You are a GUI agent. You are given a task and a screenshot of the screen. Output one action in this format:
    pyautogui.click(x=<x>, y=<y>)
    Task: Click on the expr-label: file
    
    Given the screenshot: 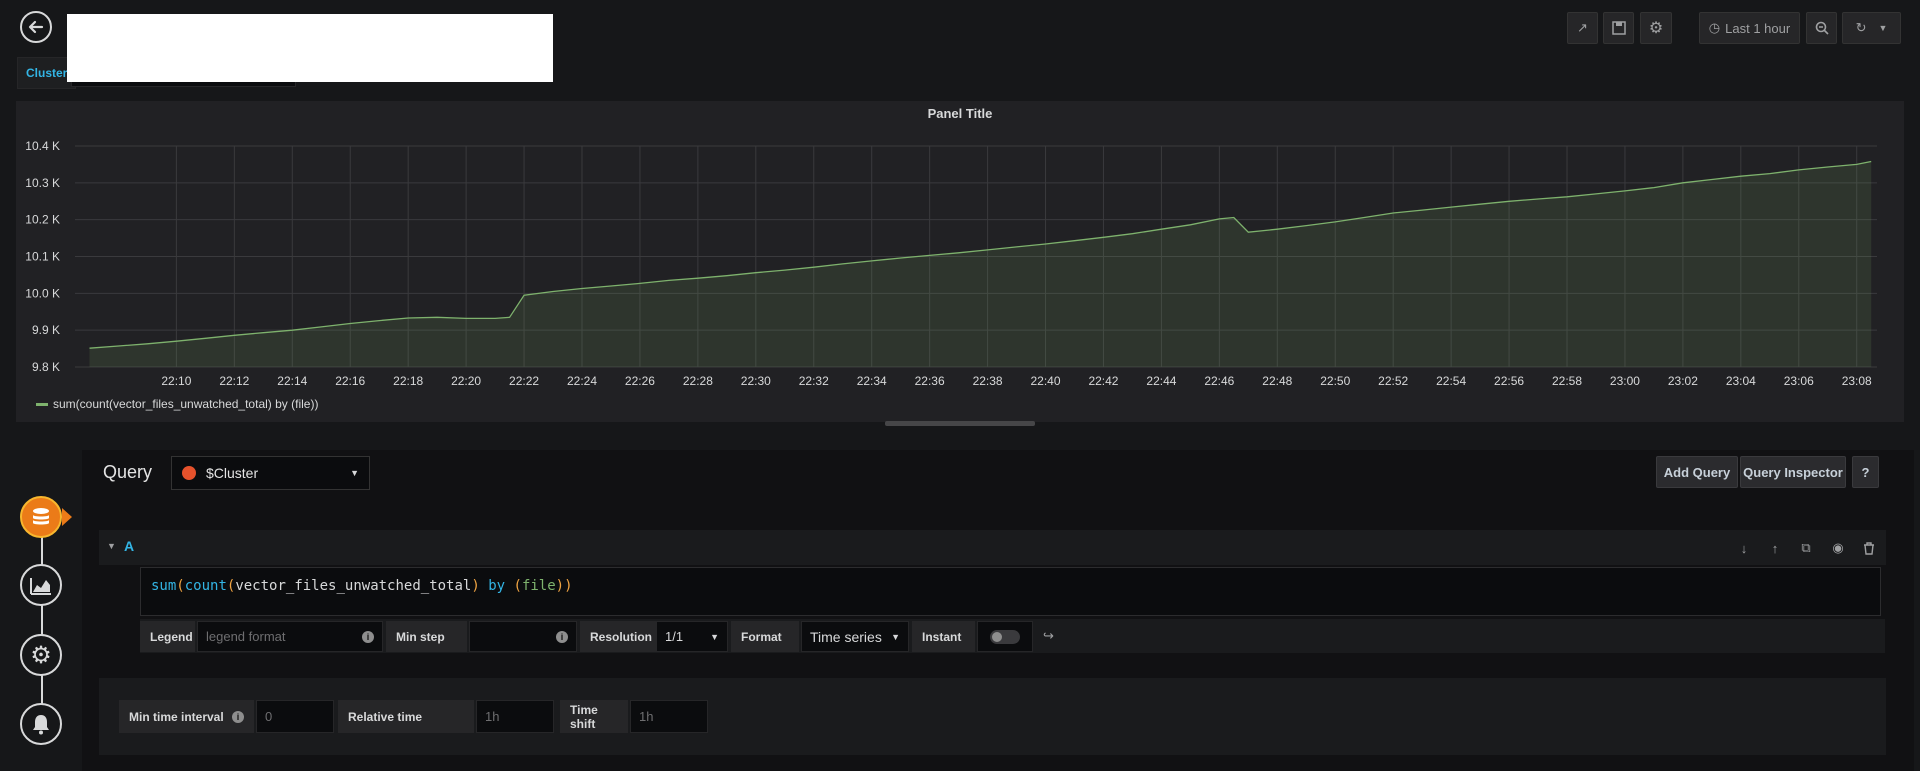 What is the action you would take?
    pyautogui.click(x=538, y=586)
    